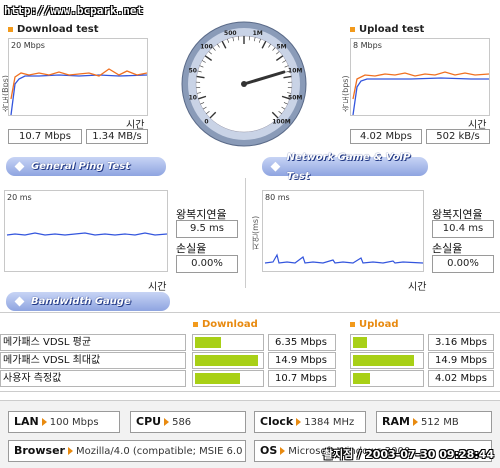  I want to click on game-xlabel: 시간, so click(417, 287).